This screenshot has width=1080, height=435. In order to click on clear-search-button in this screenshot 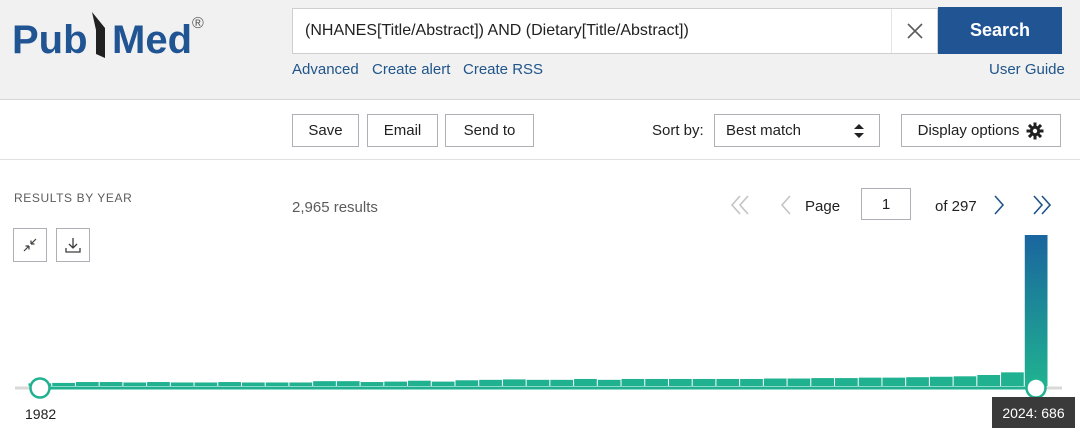, I will do `click(914, 31)`.